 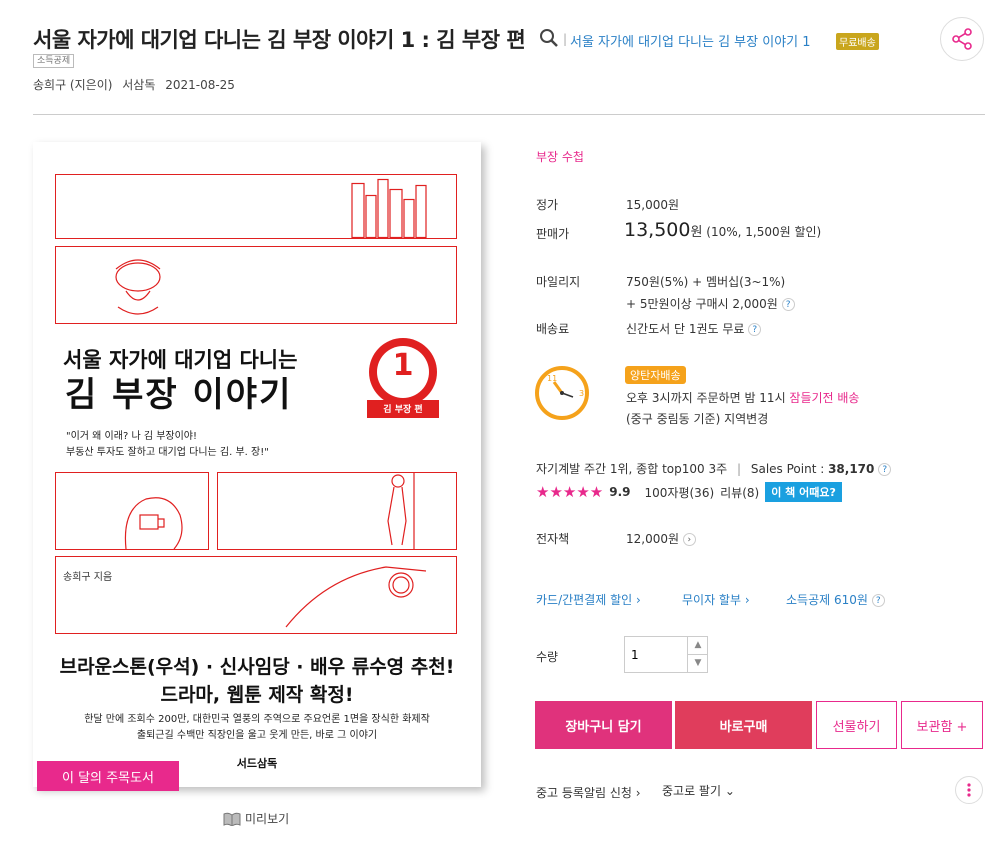 What do you see at coordinates (657, 230) in the screenshot?
I see `sale-price: 13,500` at bounding box center [657, 230].